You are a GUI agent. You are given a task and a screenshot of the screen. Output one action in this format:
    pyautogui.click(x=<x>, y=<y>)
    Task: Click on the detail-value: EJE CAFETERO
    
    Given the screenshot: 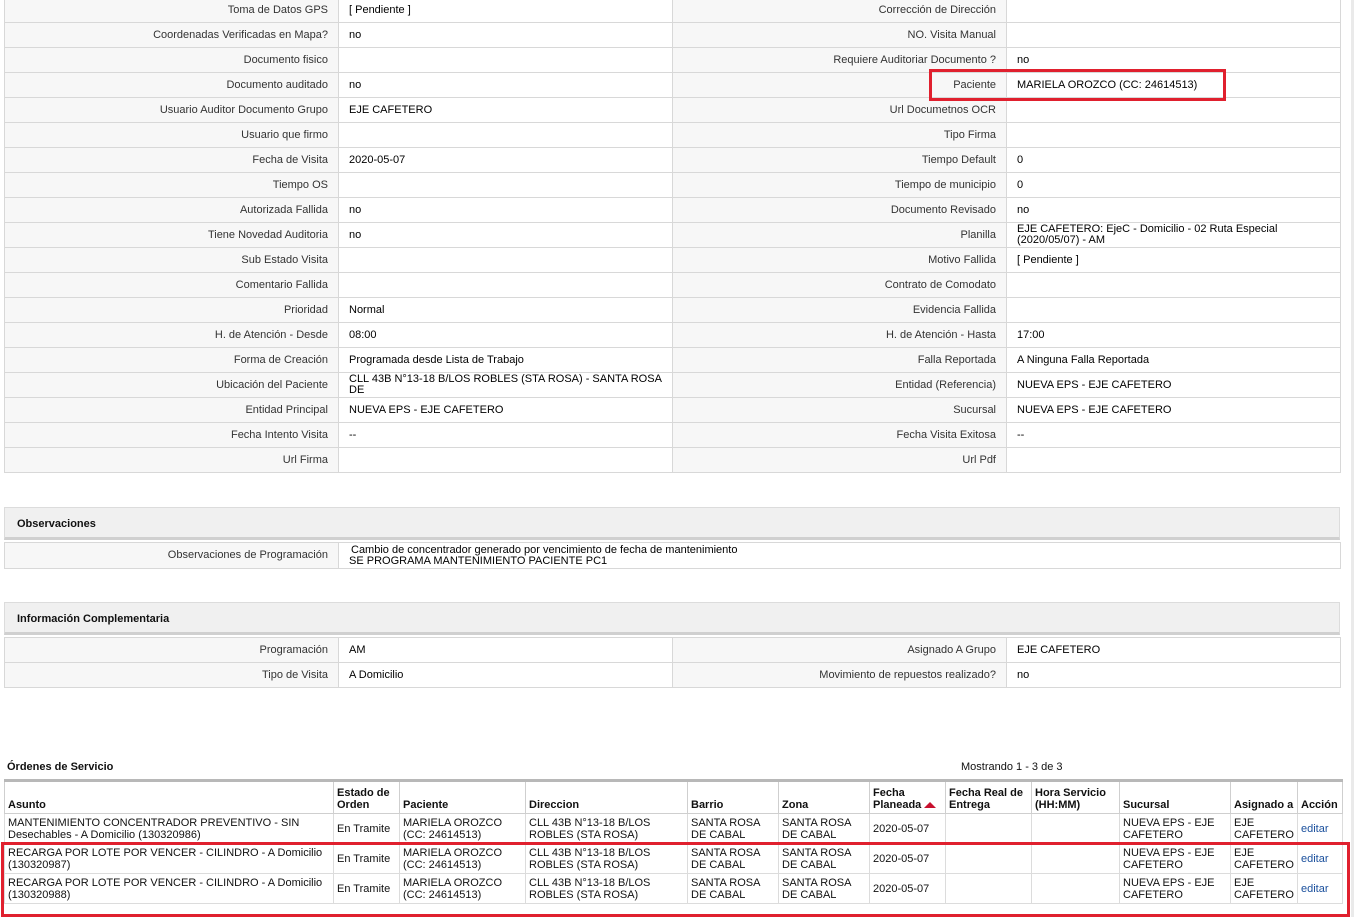 What is the action you would take?
    pyautogui.click(x=505, y=110)
    